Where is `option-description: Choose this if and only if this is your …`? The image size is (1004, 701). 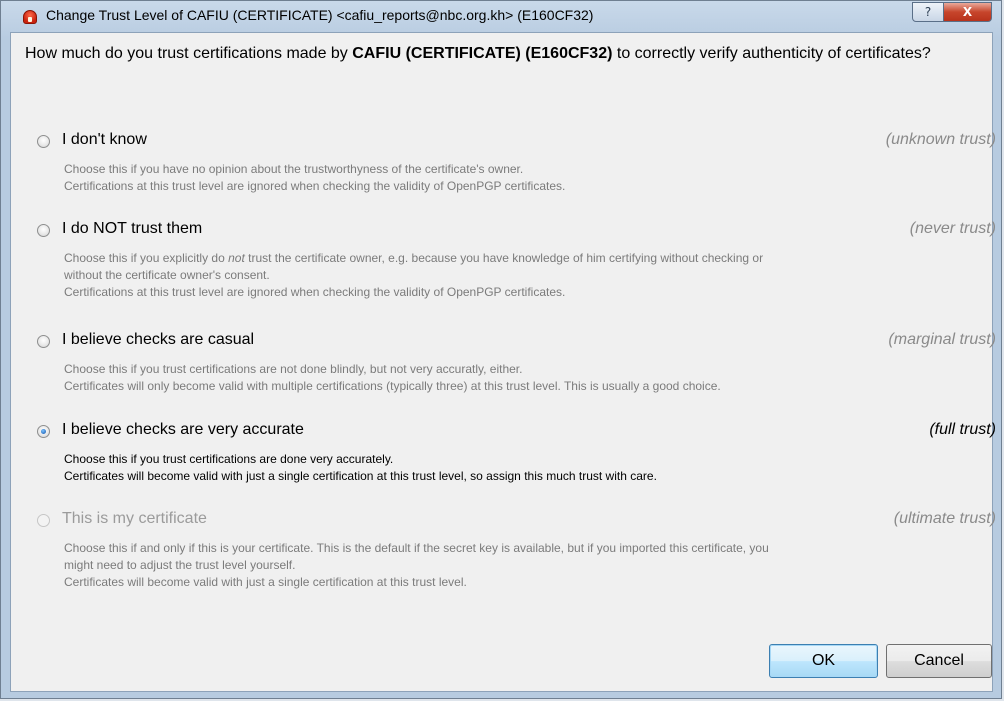
option-description: Choose this if and only if this is your … is located at coordinates (526, 565).